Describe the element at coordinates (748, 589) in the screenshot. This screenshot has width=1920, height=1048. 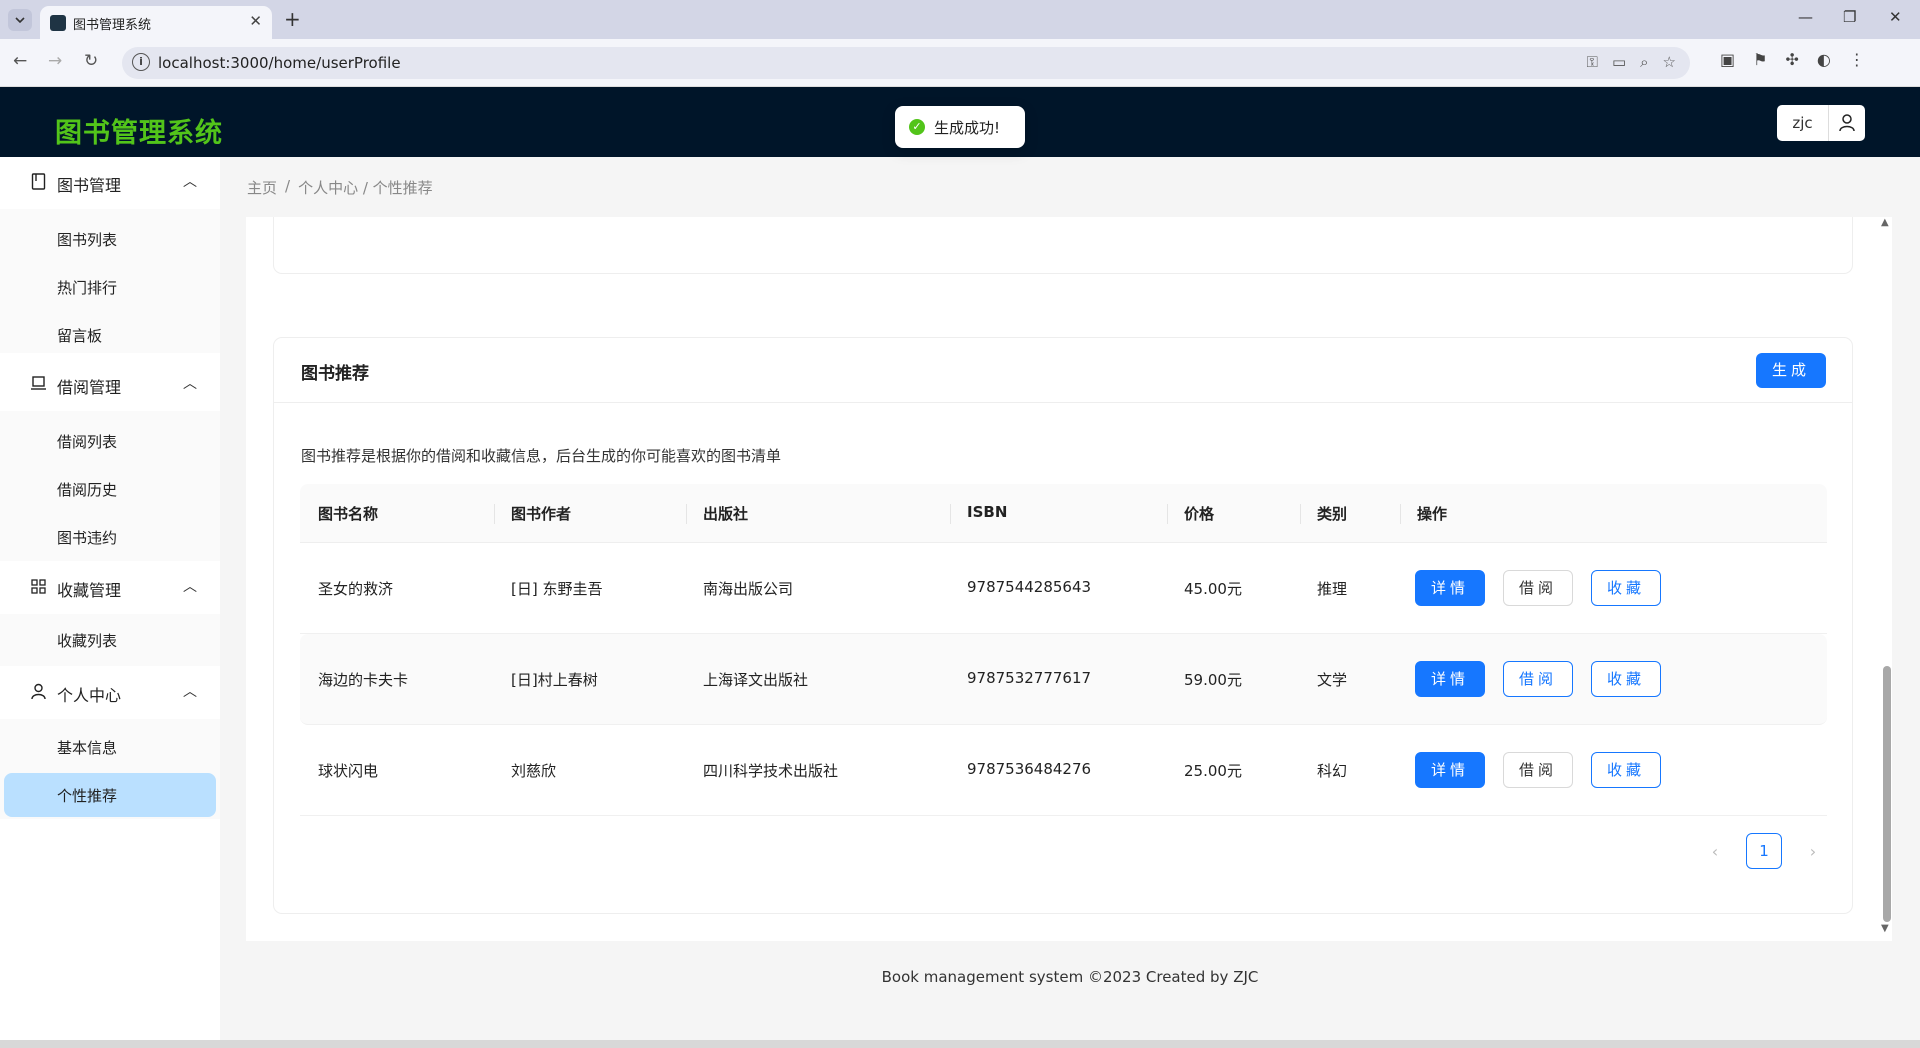
I see `cell-publisher: 南海出版公司` at that location.